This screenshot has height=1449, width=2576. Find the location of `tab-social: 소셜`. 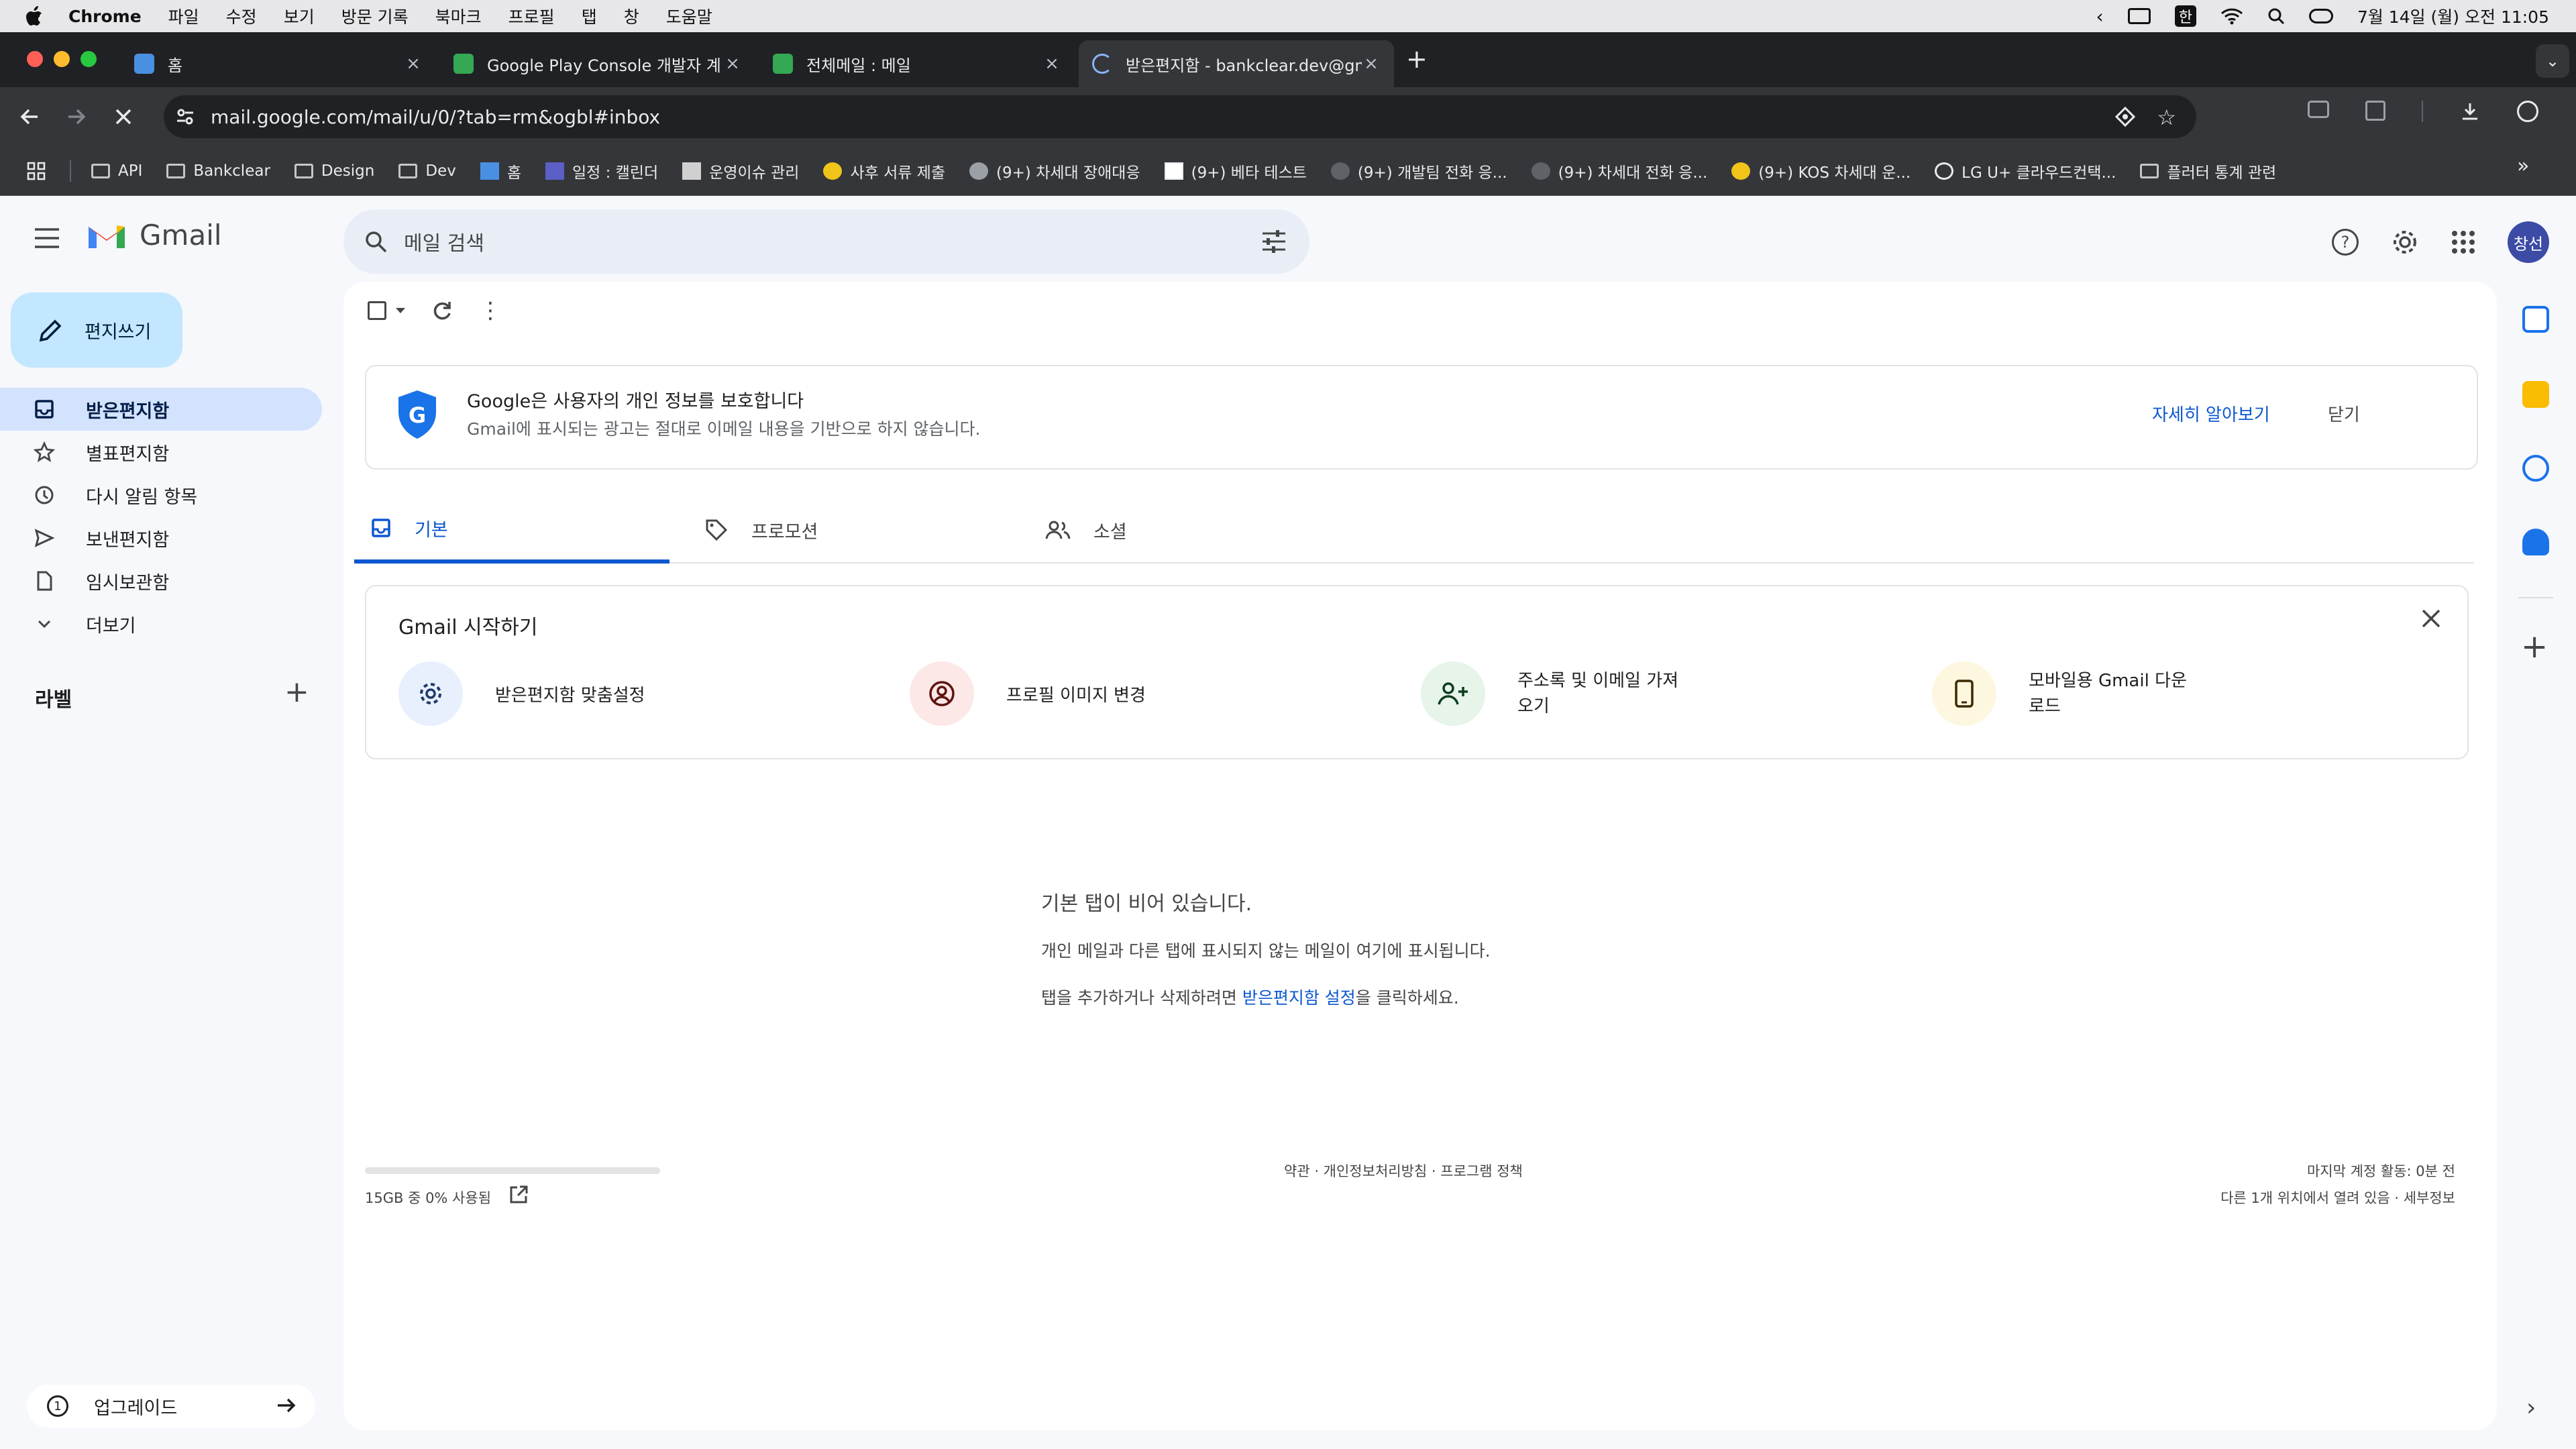

tab-social: 소셜 is located at coordinates (1202, 530).